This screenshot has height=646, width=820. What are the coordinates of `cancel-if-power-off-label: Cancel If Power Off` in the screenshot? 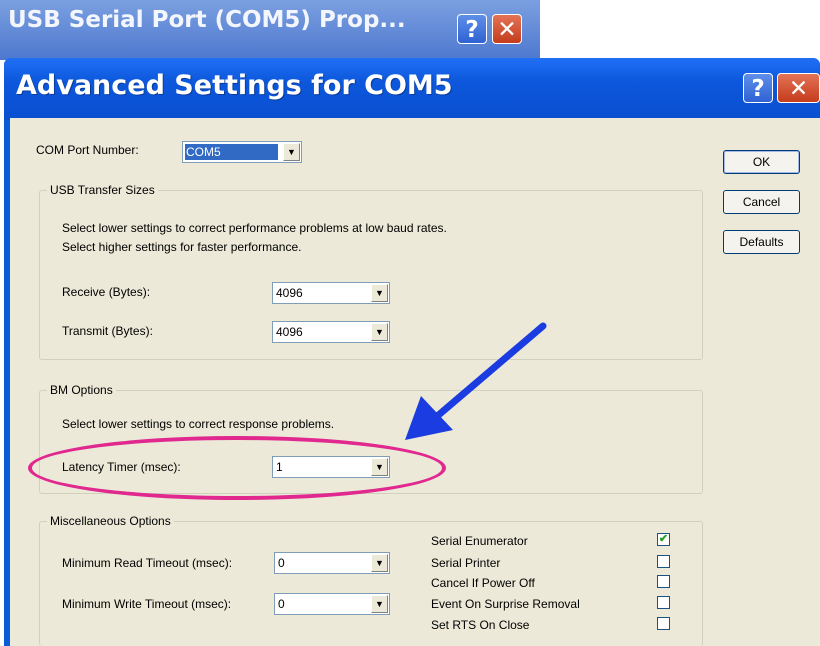 It's located at (483, 583).